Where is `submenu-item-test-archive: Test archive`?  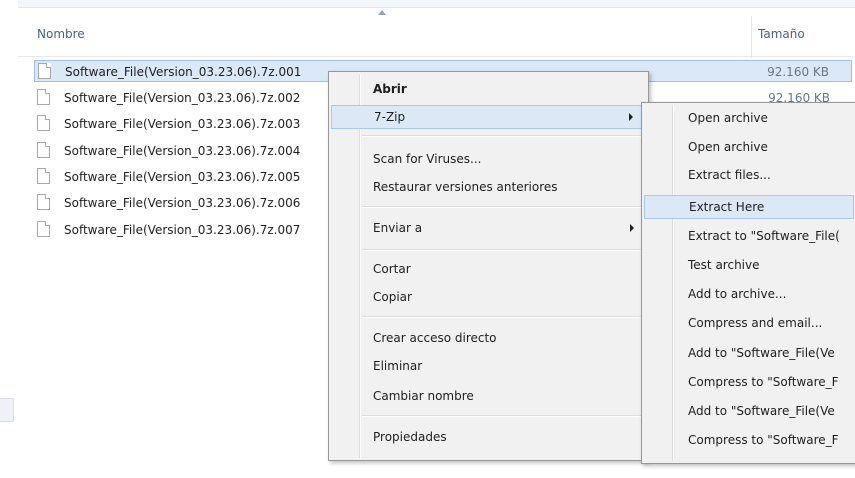 submenu-item-test-archive: Test archive is located at coordinates (749, 266).